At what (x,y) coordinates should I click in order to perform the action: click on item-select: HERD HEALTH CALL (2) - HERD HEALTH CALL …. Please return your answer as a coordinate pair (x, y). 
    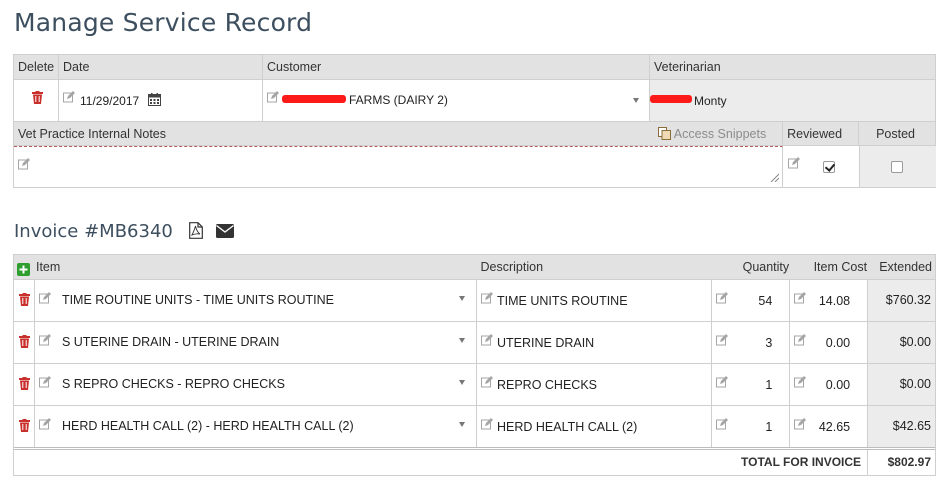
    Looking at the image, I should click on (256, 426).